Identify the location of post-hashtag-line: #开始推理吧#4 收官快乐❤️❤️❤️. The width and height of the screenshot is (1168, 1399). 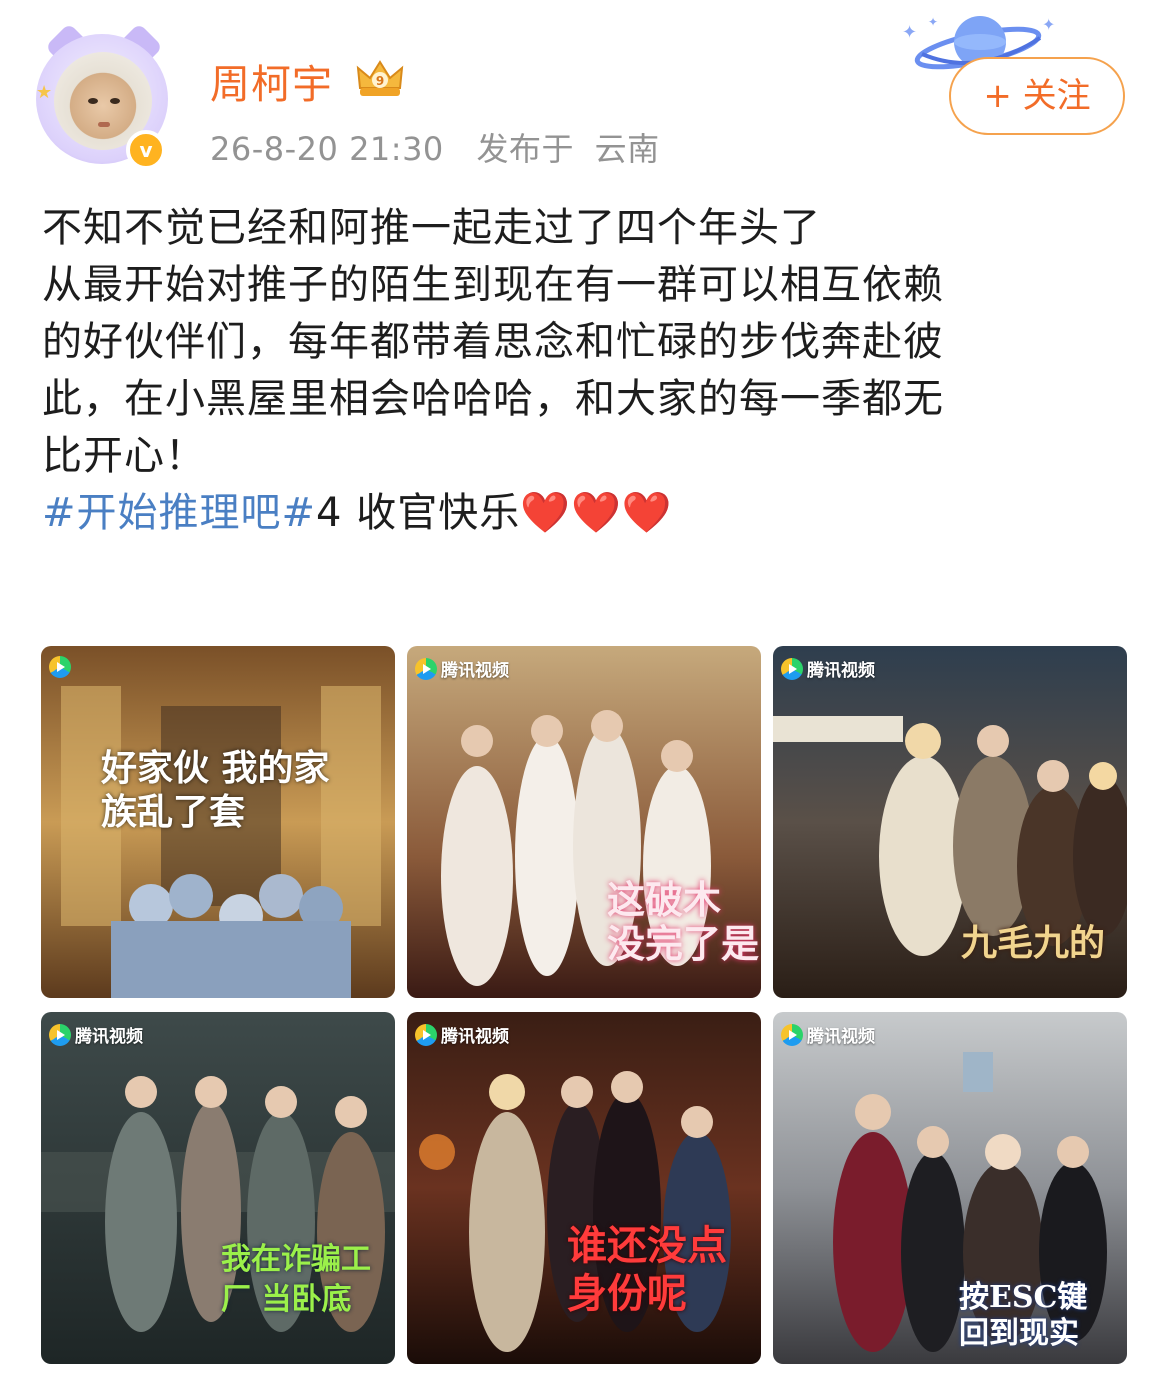
(587, 513).